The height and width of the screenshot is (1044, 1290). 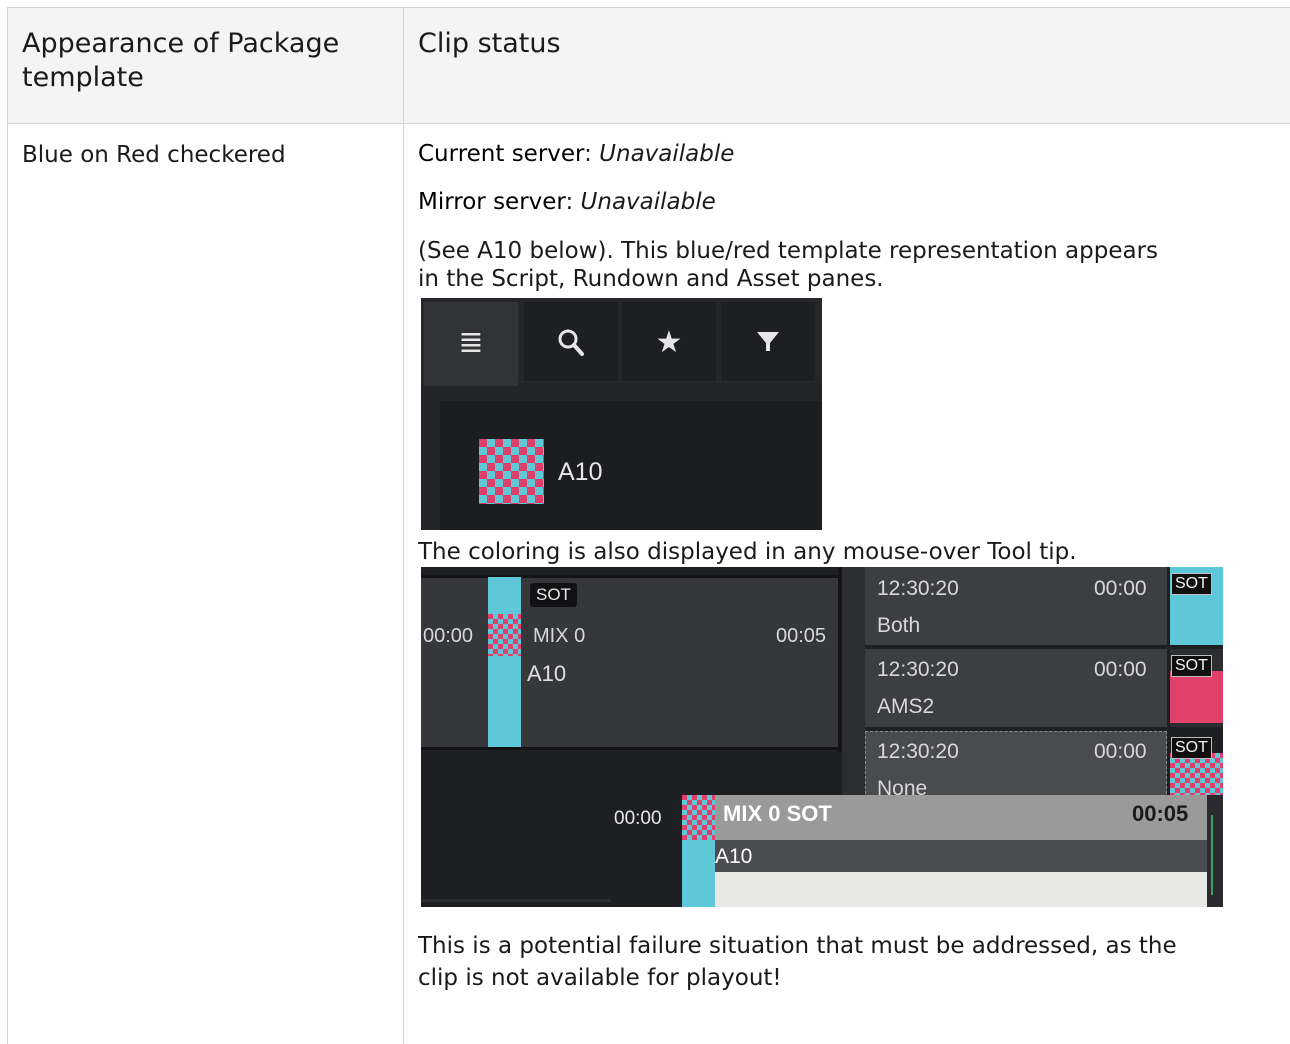 What do you see at coordinates (918, 669) in the screenshot?
I see `row2-time: 12:30:20` at bounding box center [918, 669].